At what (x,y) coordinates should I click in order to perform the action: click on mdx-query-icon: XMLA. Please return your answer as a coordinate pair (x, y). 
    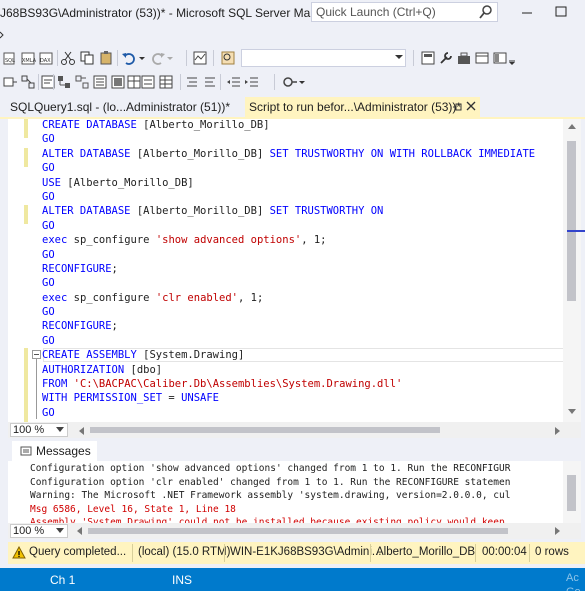
    Looking at the image, I should click on (28, 58).